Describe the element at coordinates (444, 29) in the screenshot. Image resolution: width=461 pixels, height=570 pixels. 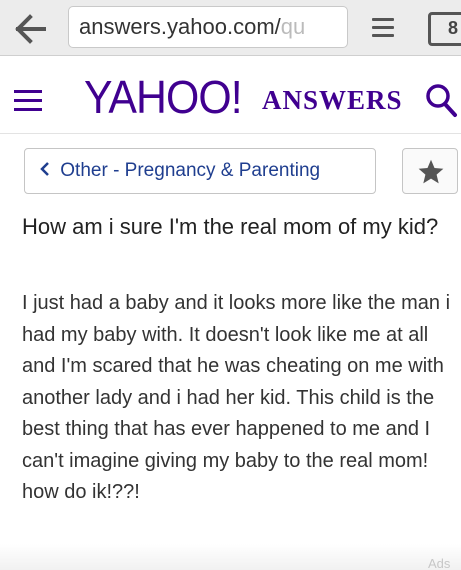
I see `tabs-icon: 8` at that location.